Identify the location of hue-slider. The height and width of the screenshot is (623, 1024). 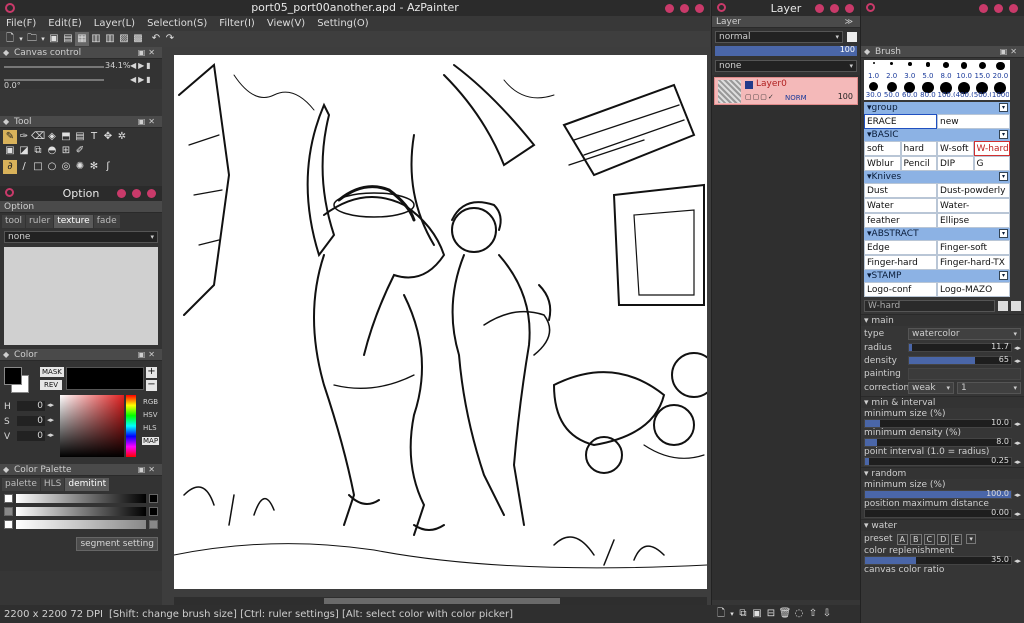
(131, 426).